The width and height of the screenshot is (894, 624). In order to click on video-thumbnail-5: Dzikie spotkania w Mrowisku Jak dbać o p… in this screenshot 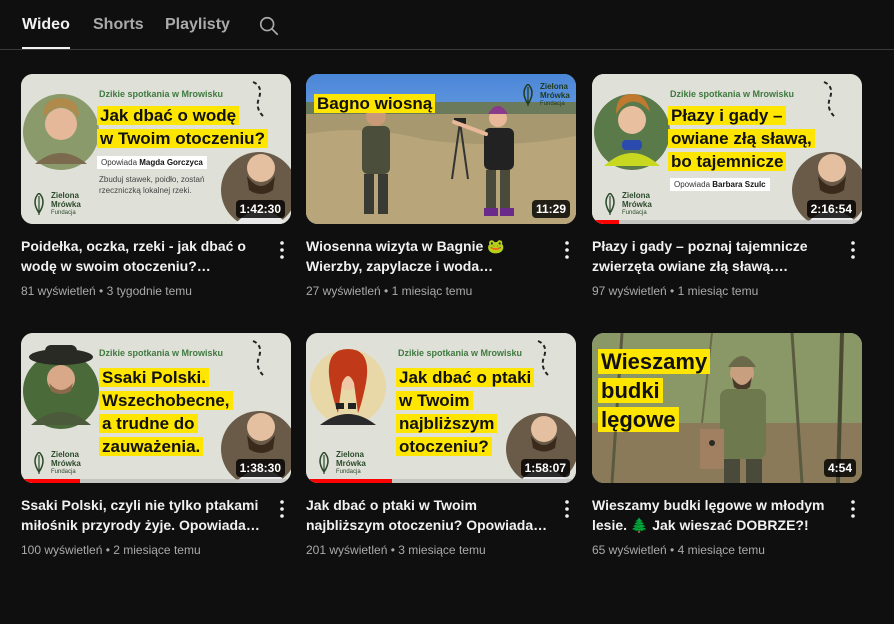, I will do `click(441, 408)`.